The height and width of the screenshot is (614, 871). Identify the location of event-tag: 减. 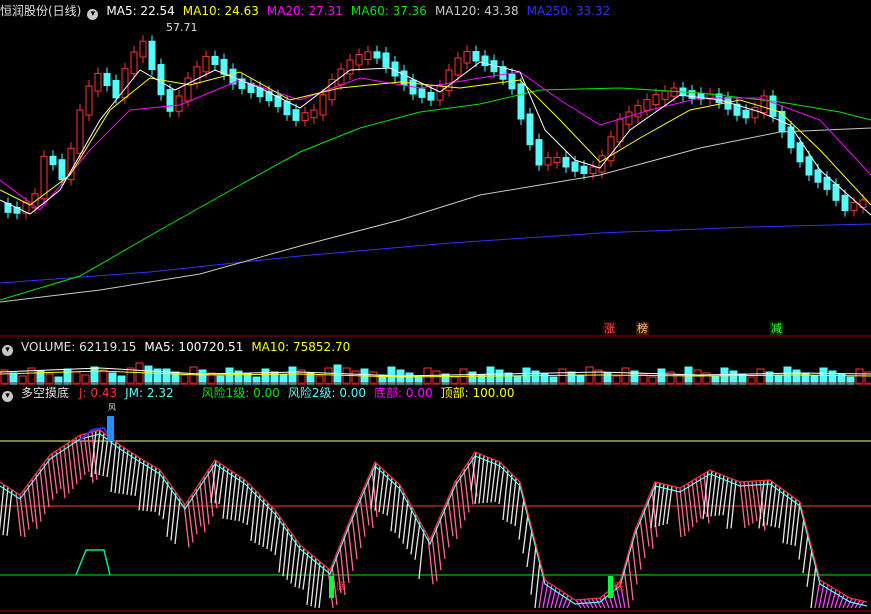
(776, 328).